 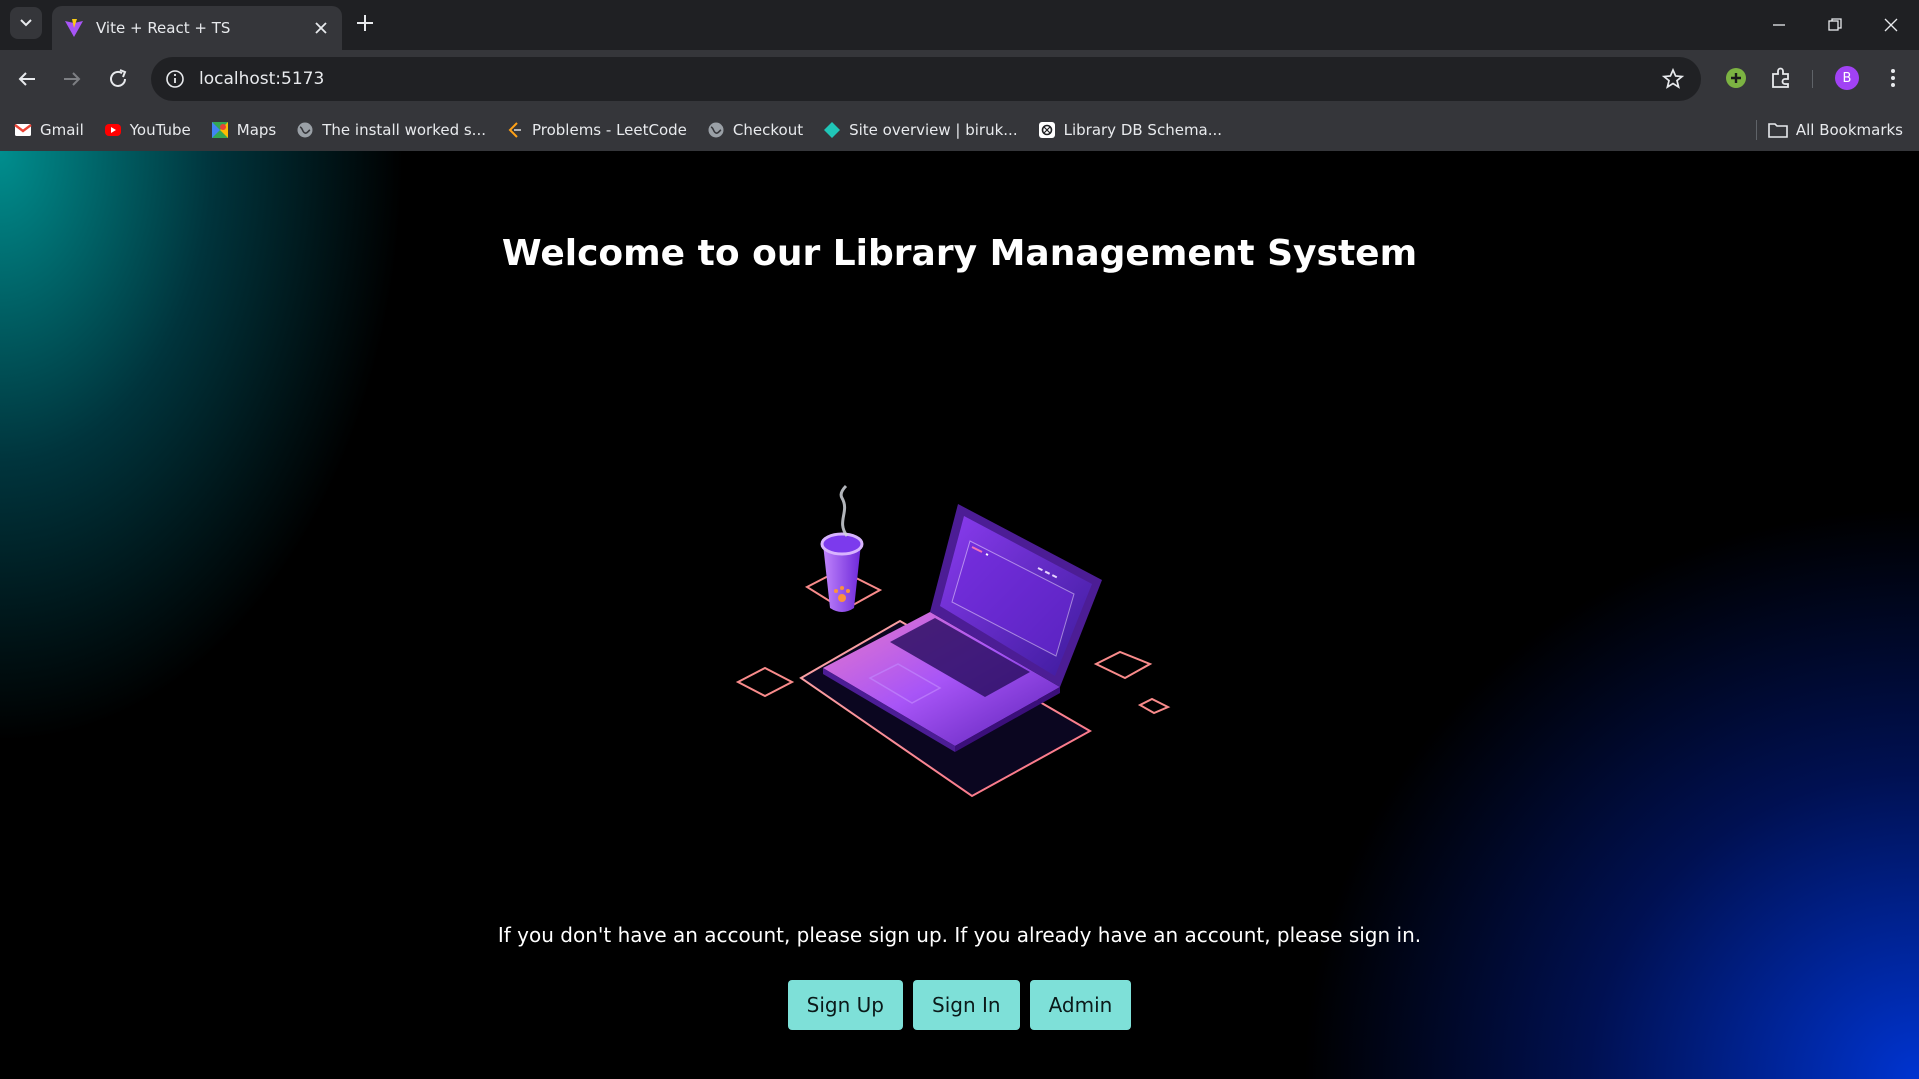 I want to click on laptop-coffee-illustration, so click(x=953, y=641).